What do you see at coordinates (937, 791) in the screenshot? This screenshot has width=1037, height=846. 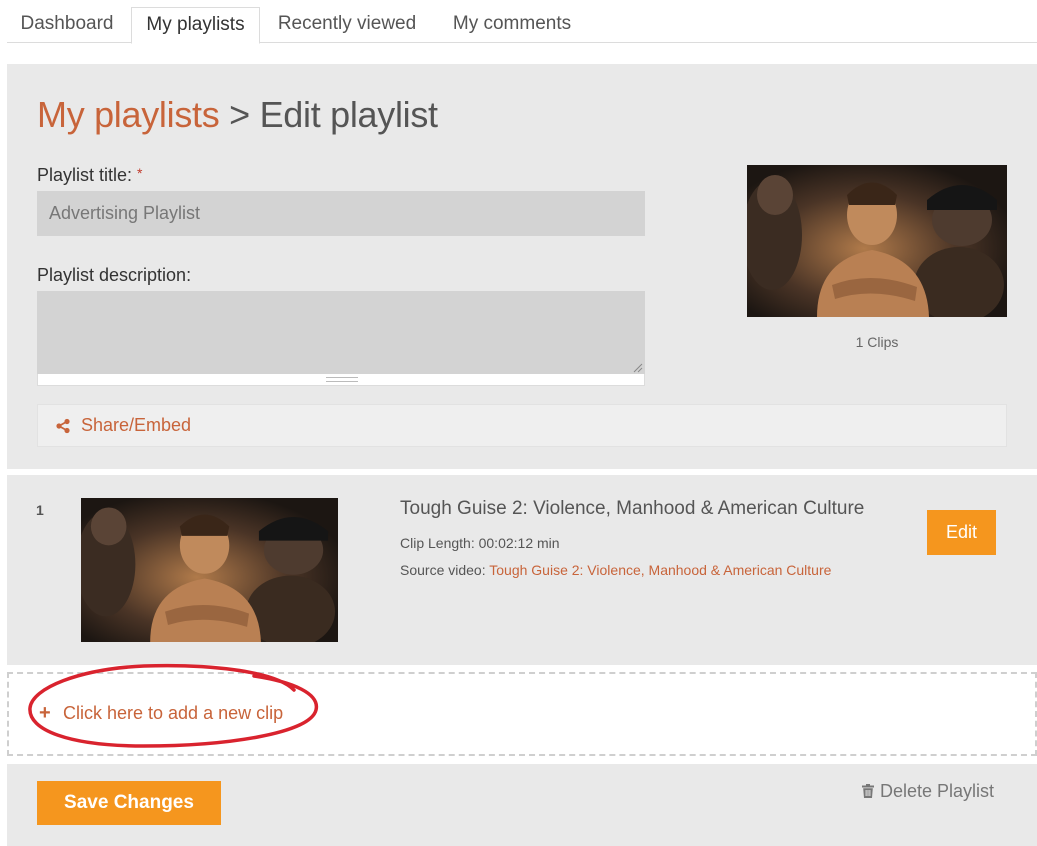 I see `delete-playlist-label: Delete Playlist` at bounding box center [937, 791].